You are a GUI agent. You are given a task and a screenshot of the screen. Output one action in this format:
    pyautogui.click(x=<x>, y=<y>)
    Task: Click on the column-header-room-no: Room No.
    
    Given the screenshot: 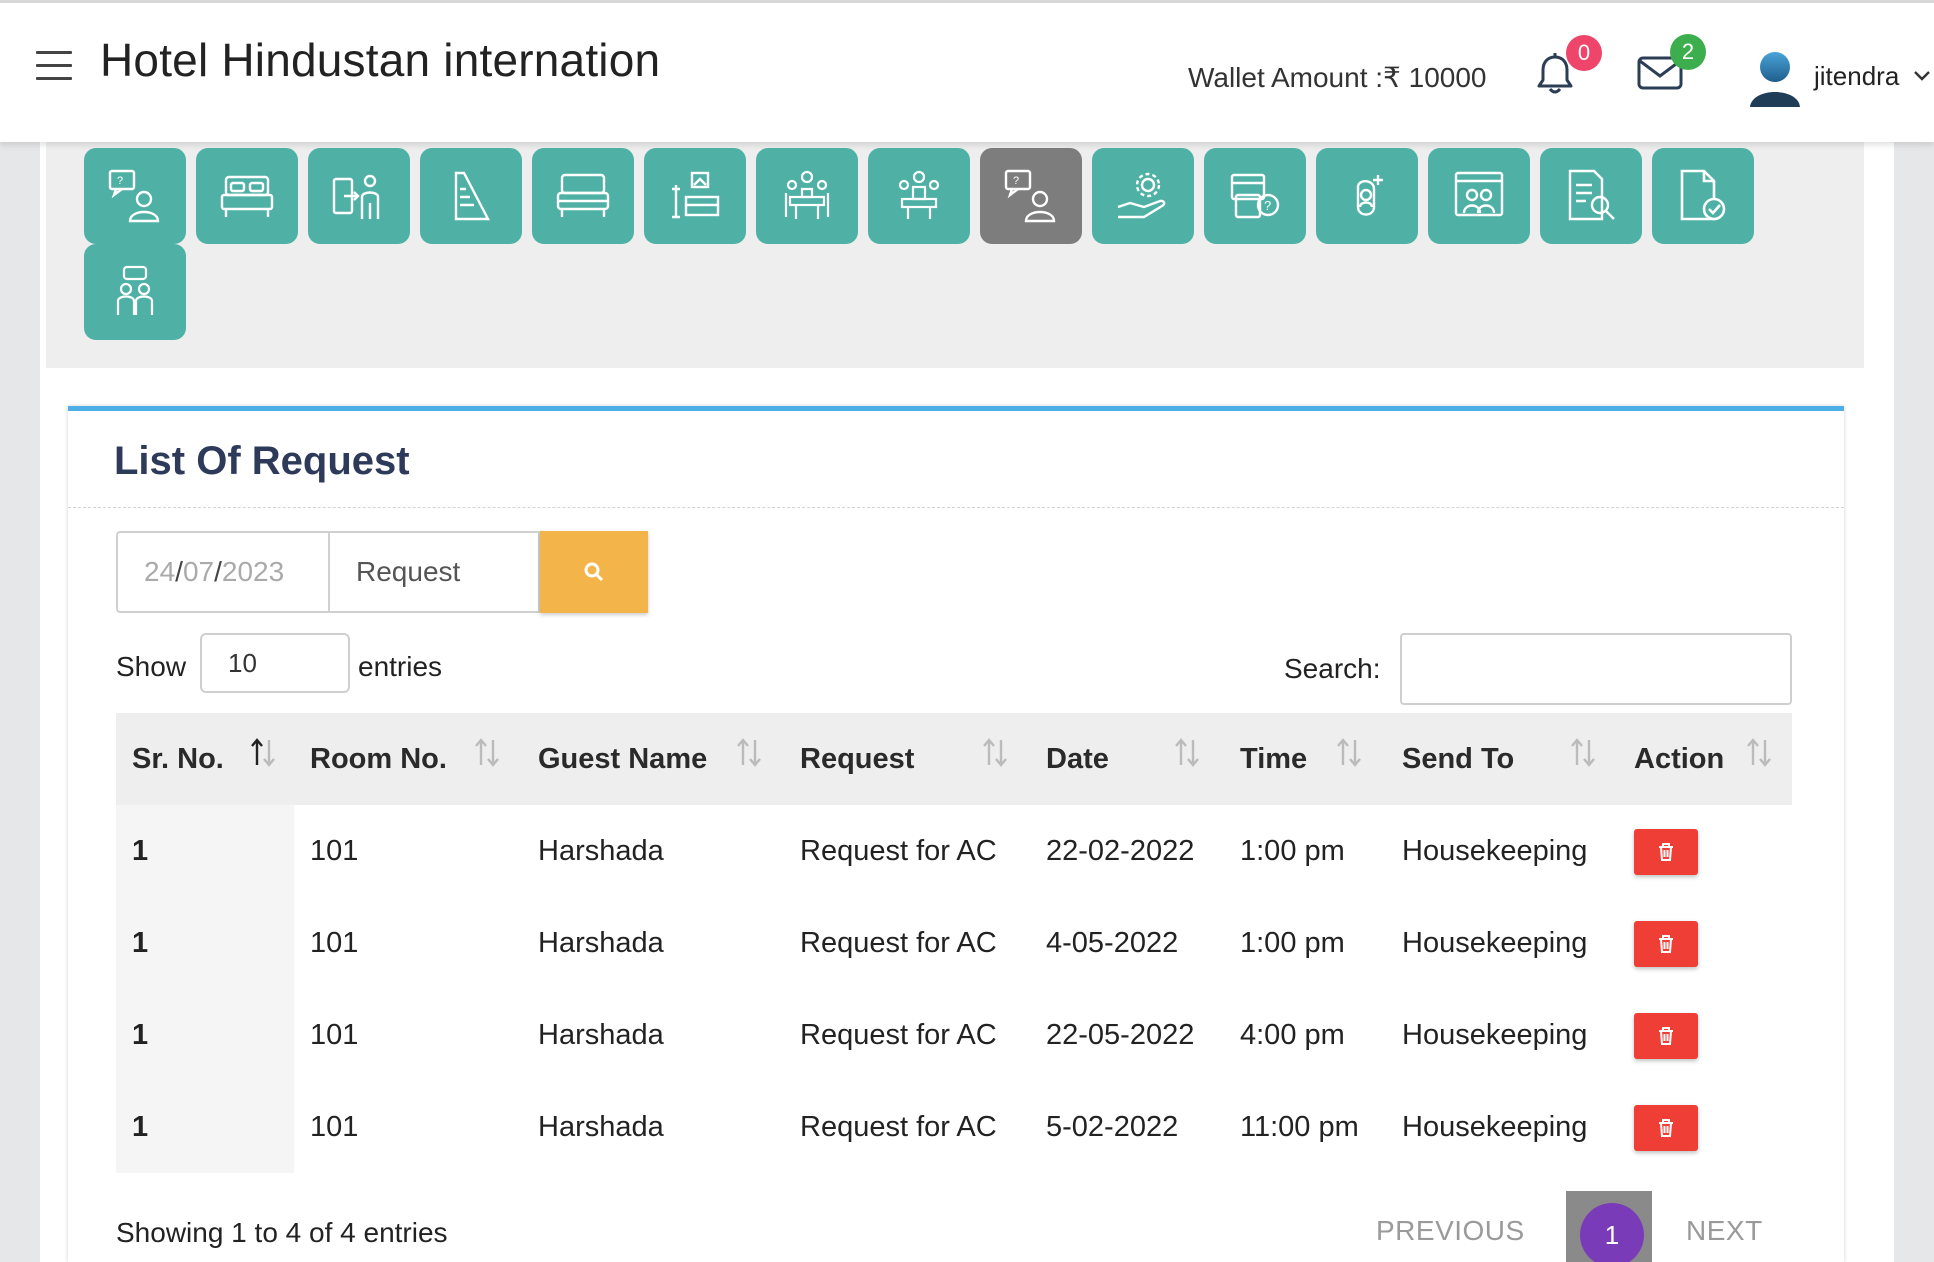 What is the action you would take?
    pyautogui.click(x=378, y=759)
    